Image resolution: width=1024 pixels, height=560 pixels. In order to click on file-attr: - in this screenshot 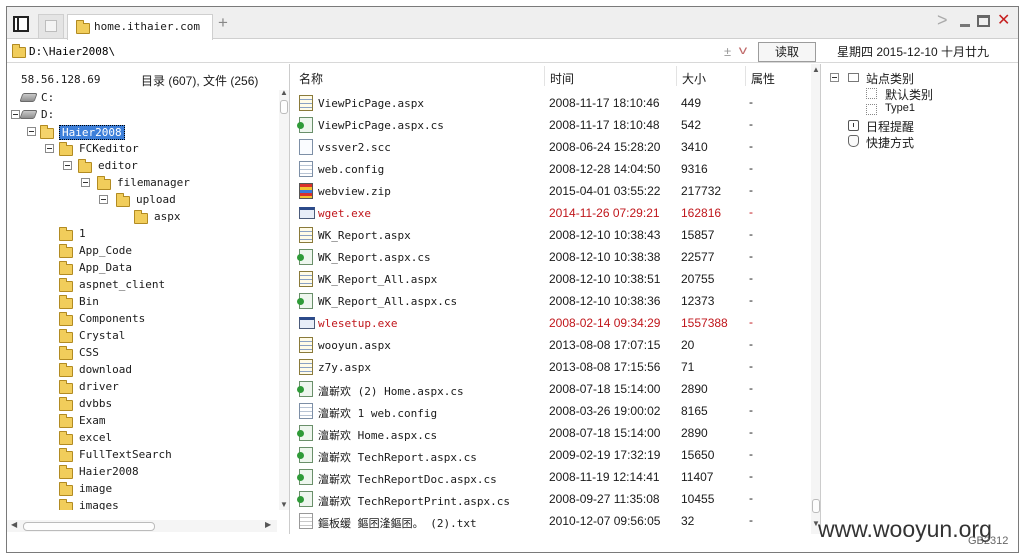, I will do `click(751, 498)`.